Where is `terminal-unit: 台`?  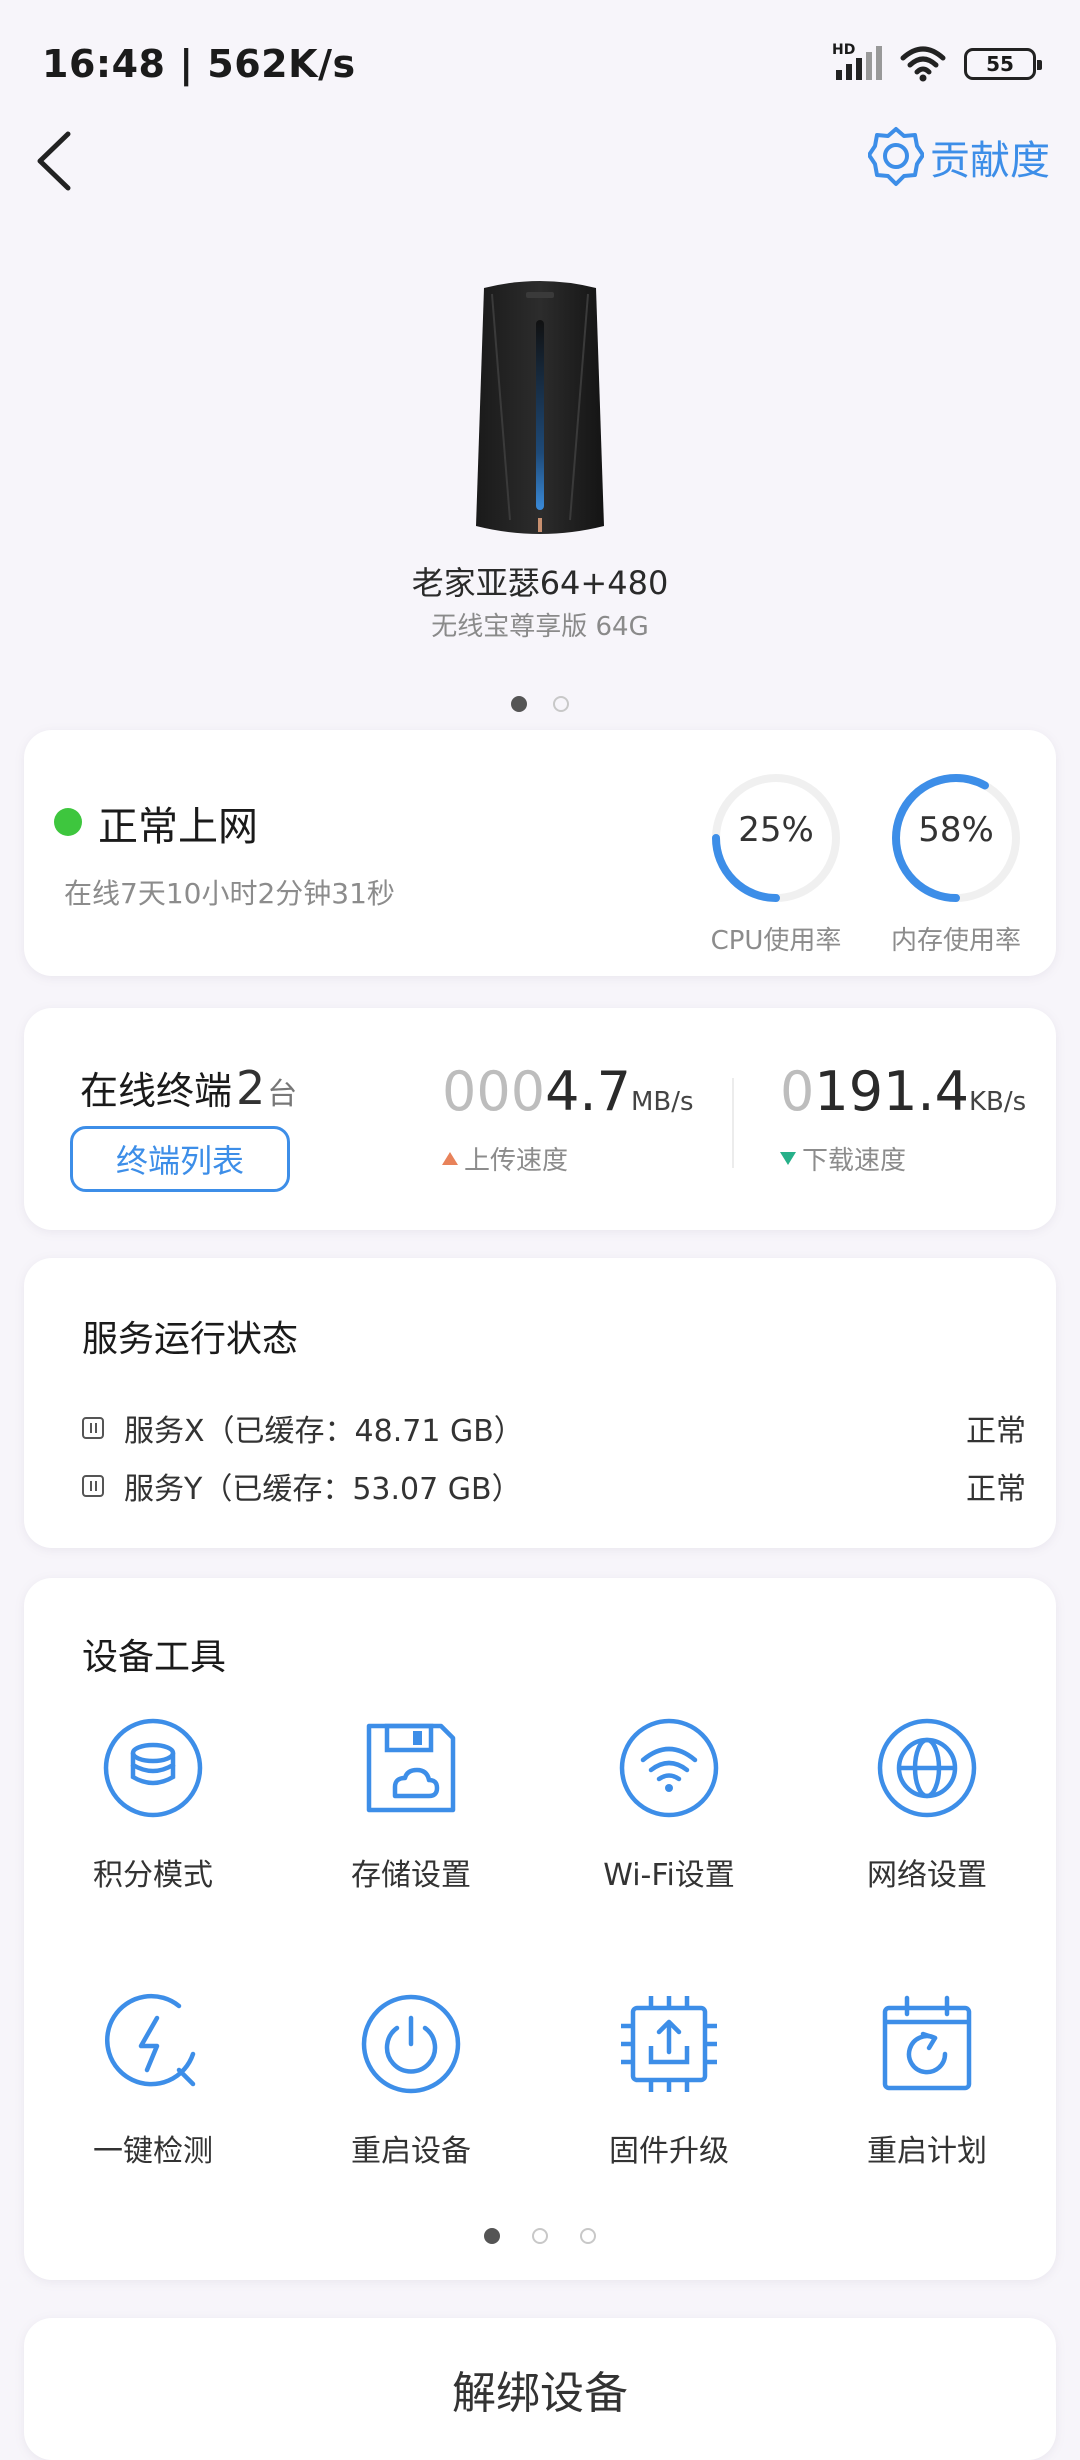
terminal-unit: 台 is located at coordinates (282, 1094).